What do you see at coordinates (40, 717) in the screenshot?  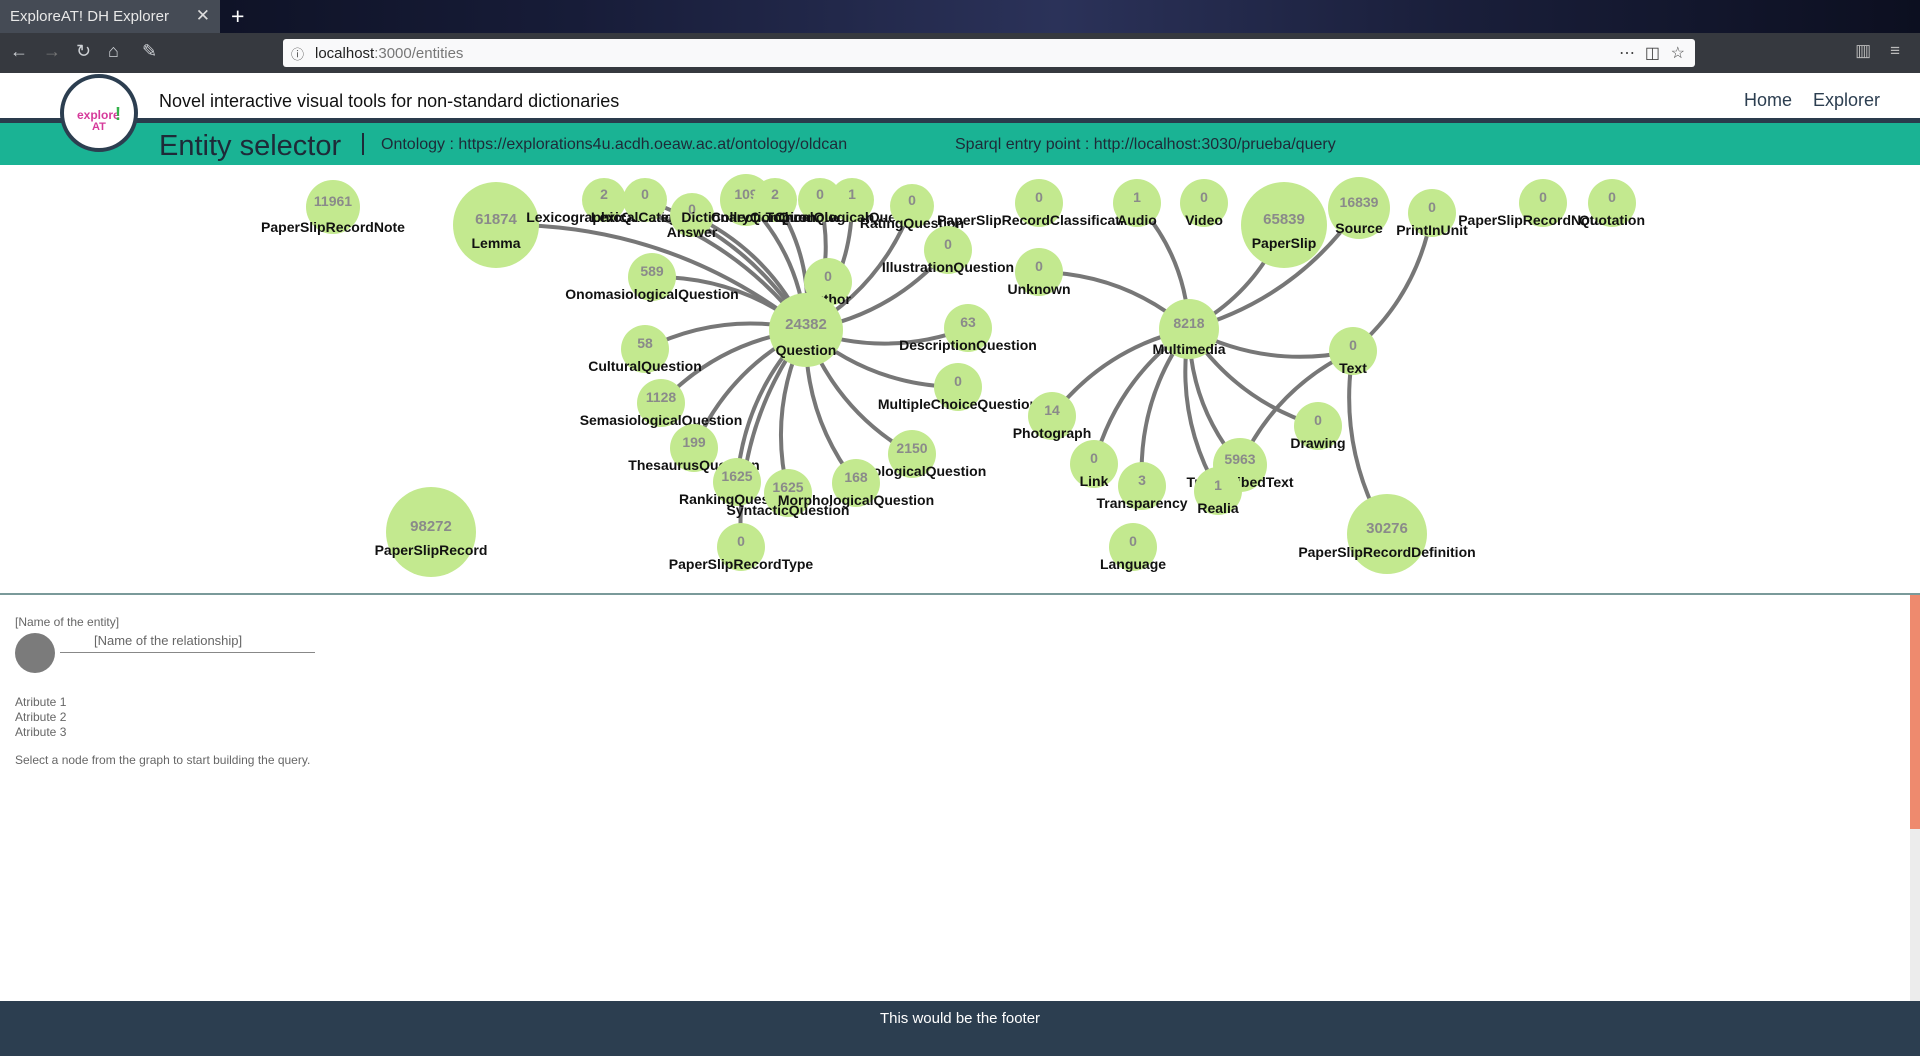 I see `attribute-item: Atribute 2` at bounding box center [40, 717].